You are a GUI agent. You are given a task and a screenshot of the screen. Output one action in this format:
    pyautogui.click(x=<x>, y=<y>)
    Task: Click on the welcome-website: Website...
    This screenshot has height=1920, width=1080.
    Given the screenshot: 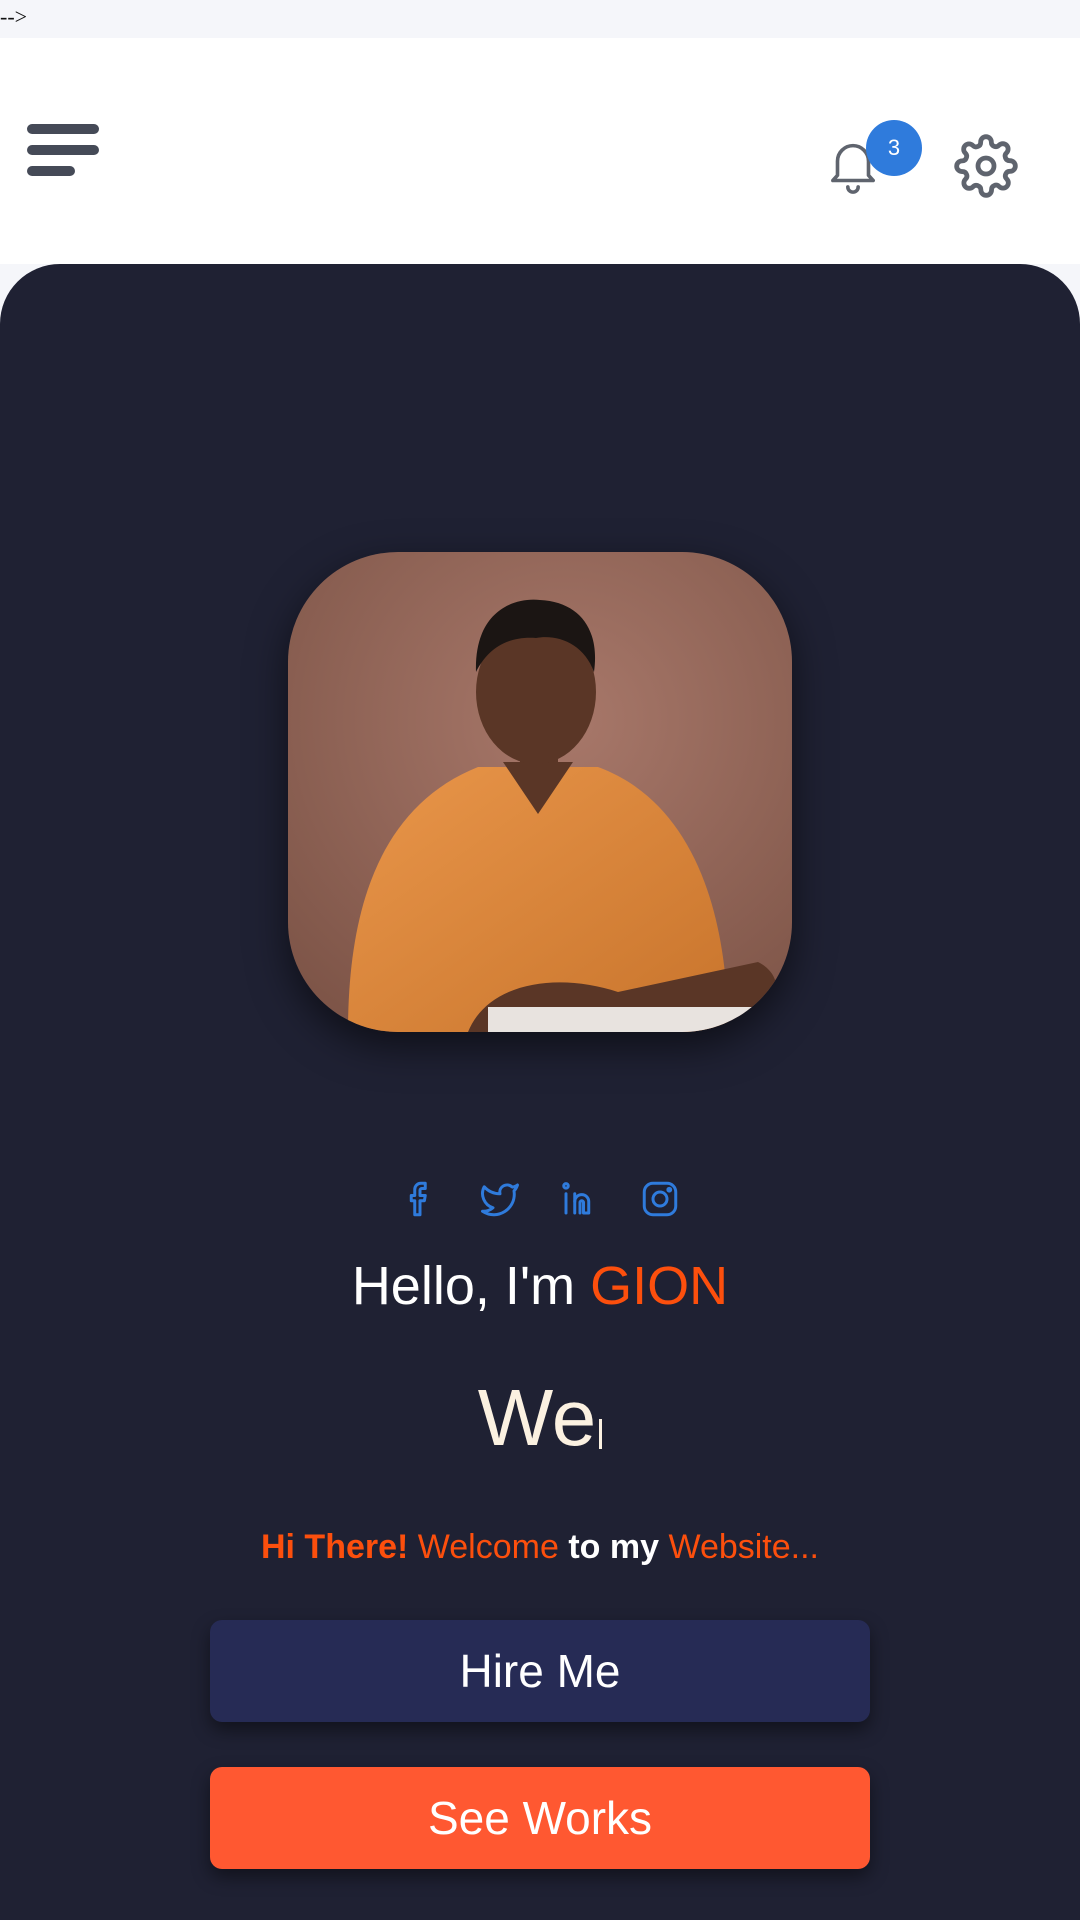 What is the action you would take?
    pyautogui.click(x=739, y=1547)
    